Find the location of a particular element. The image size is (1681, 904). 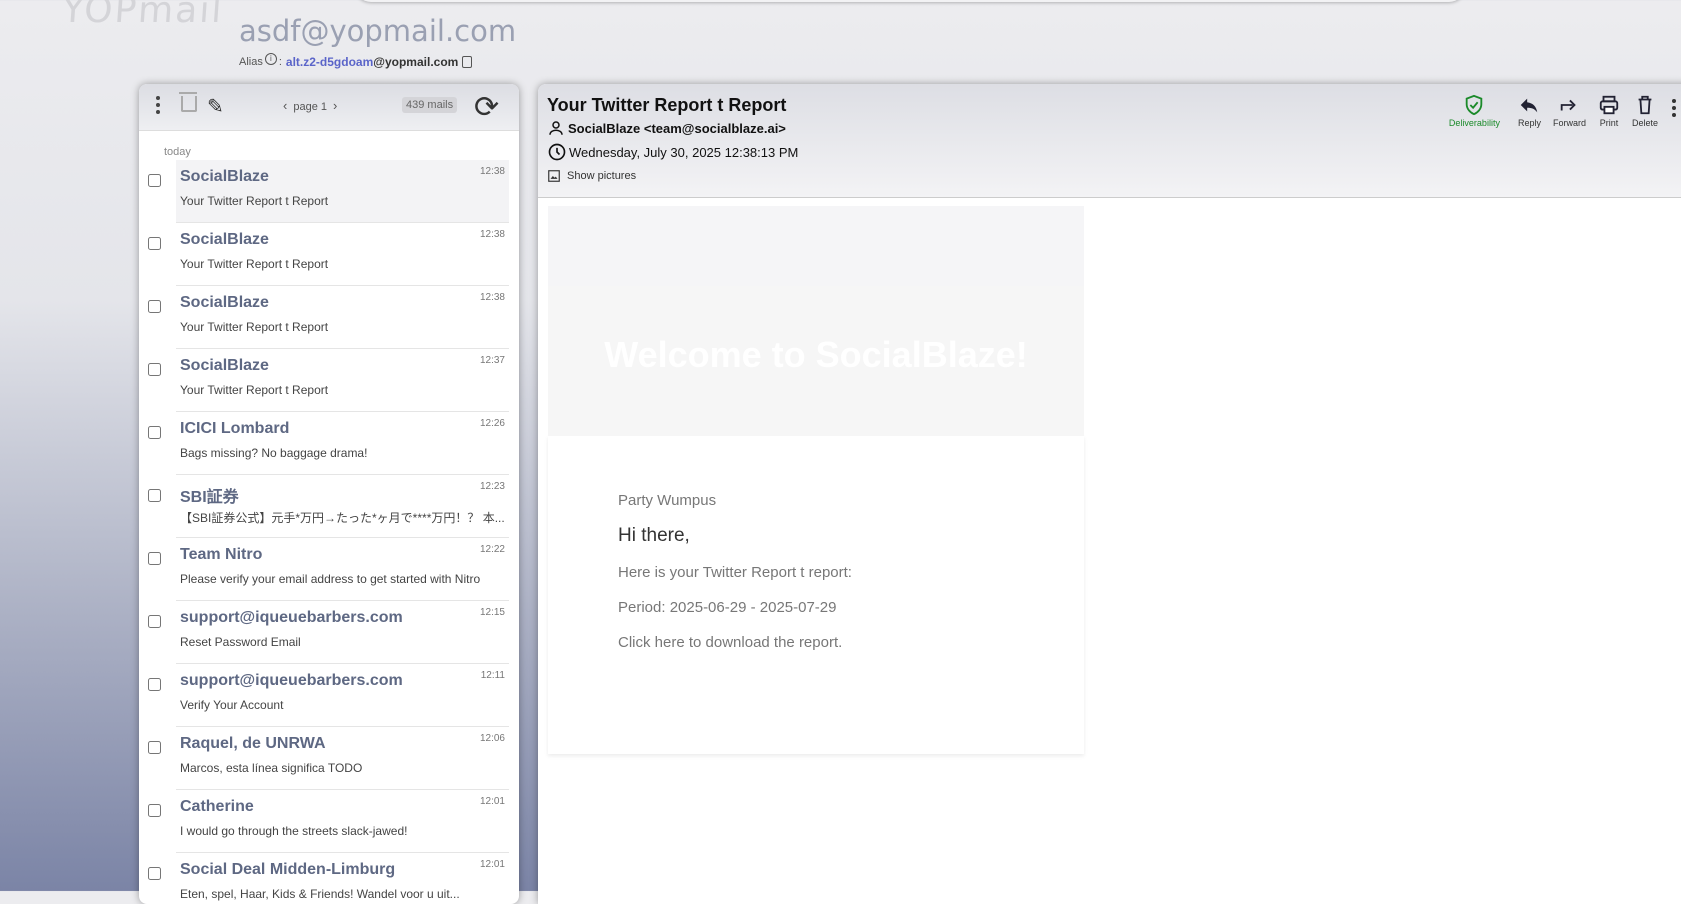

email-header-area is located at coordinates (816, 246).